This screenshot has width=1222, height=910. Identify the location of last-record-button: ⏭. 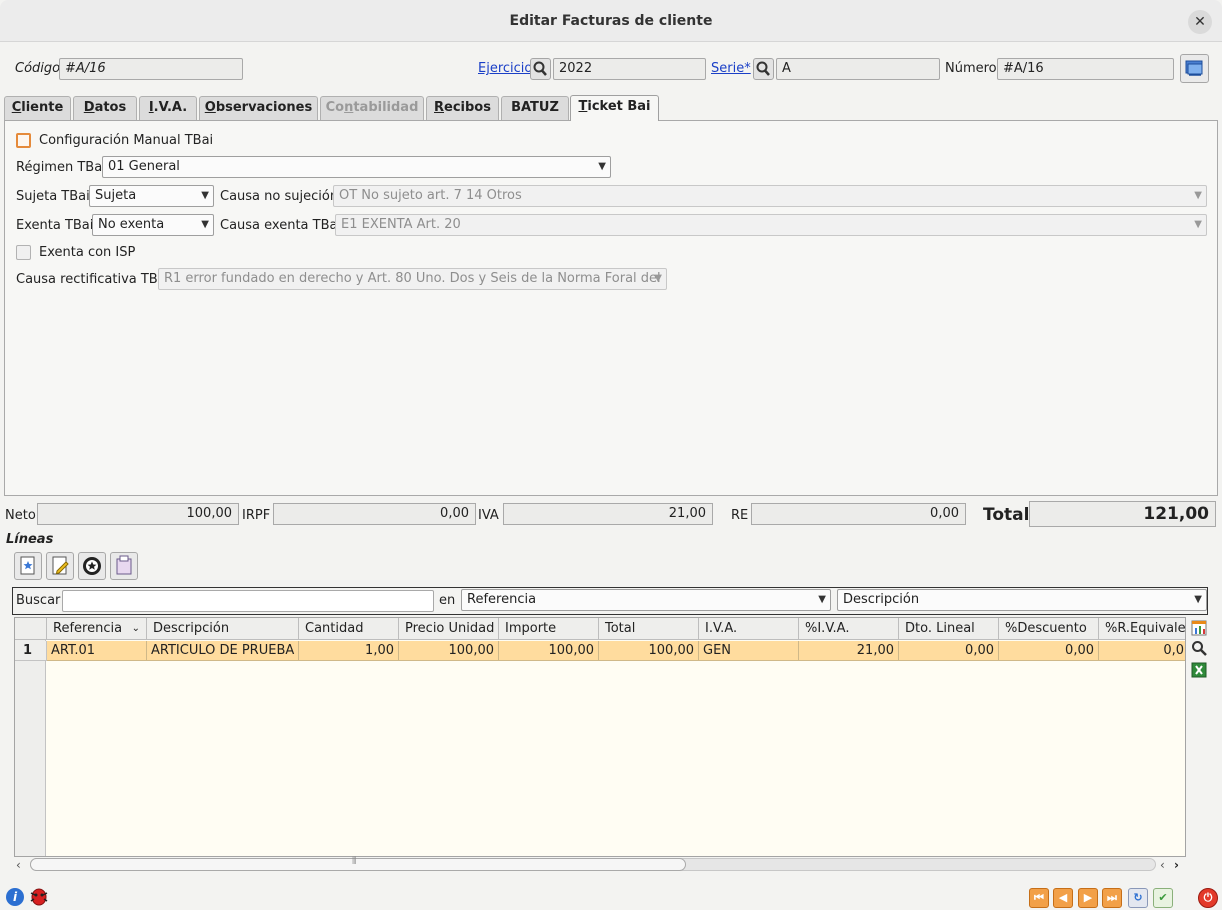
(1112, 898).